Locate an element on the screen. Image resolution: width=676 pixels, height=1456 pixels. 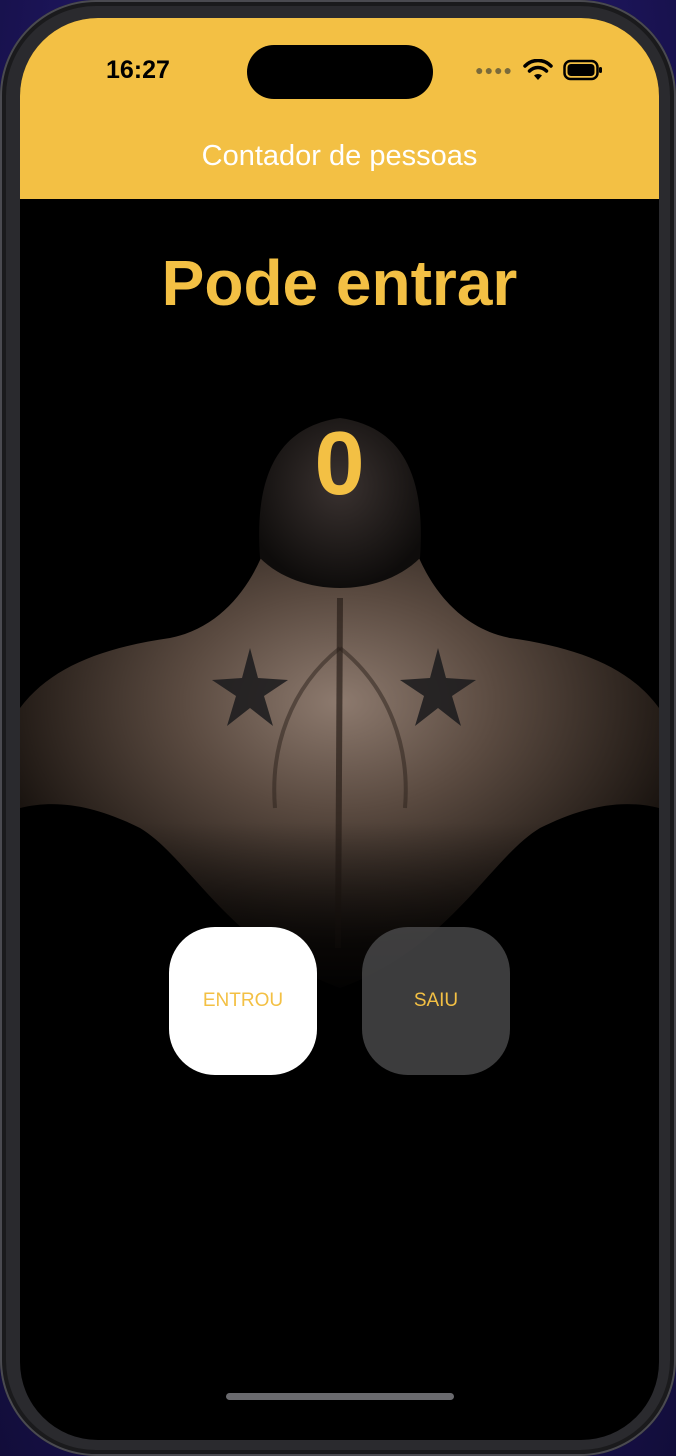
people-count: 0 is located at coordinates (339, 464).